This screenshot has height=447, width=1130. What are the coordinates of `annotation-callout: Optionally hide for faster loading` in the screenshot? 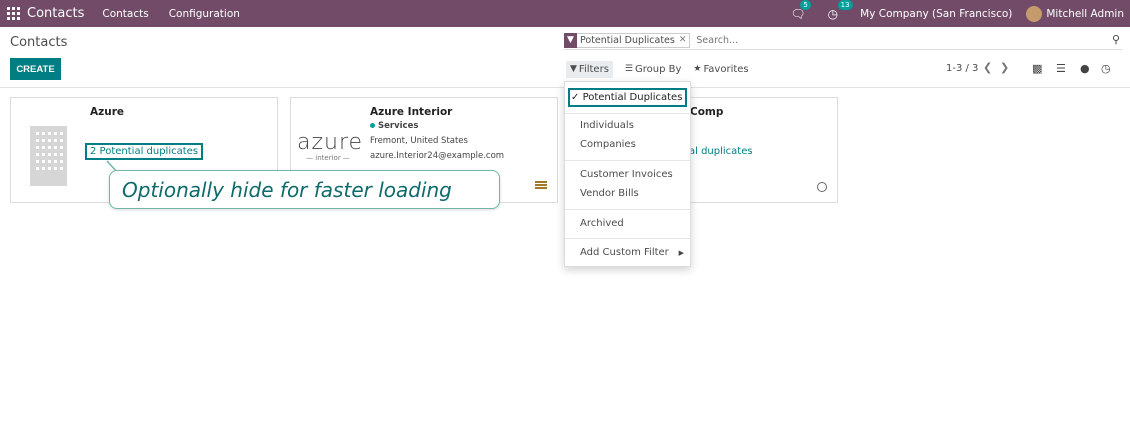 It's located at (304, 189).